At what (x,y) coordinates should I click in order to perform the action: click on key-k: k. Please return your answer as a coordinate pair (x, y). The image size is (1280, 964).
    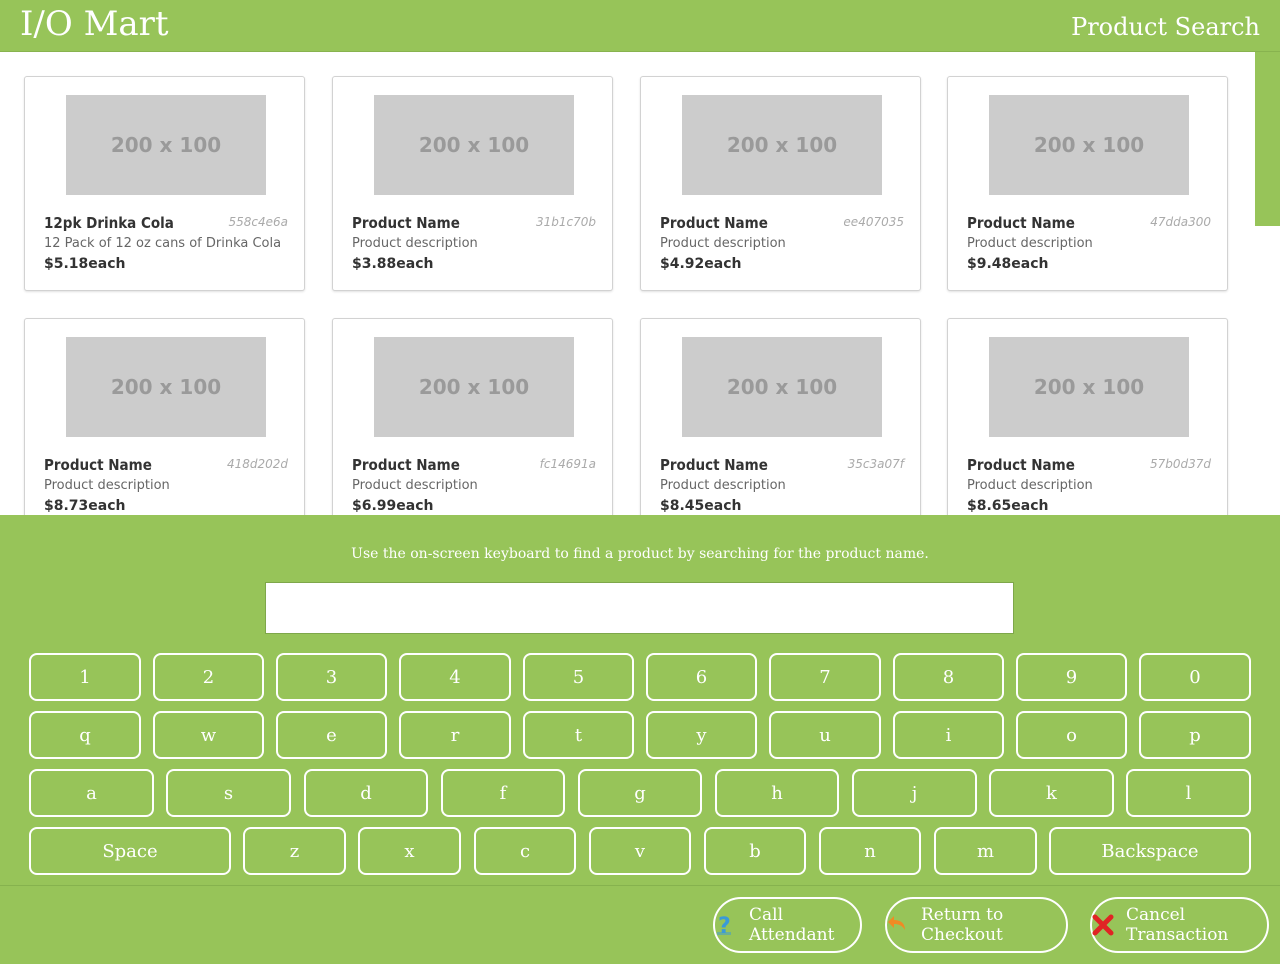
    Looking at the image, I should click on (1051, 793).